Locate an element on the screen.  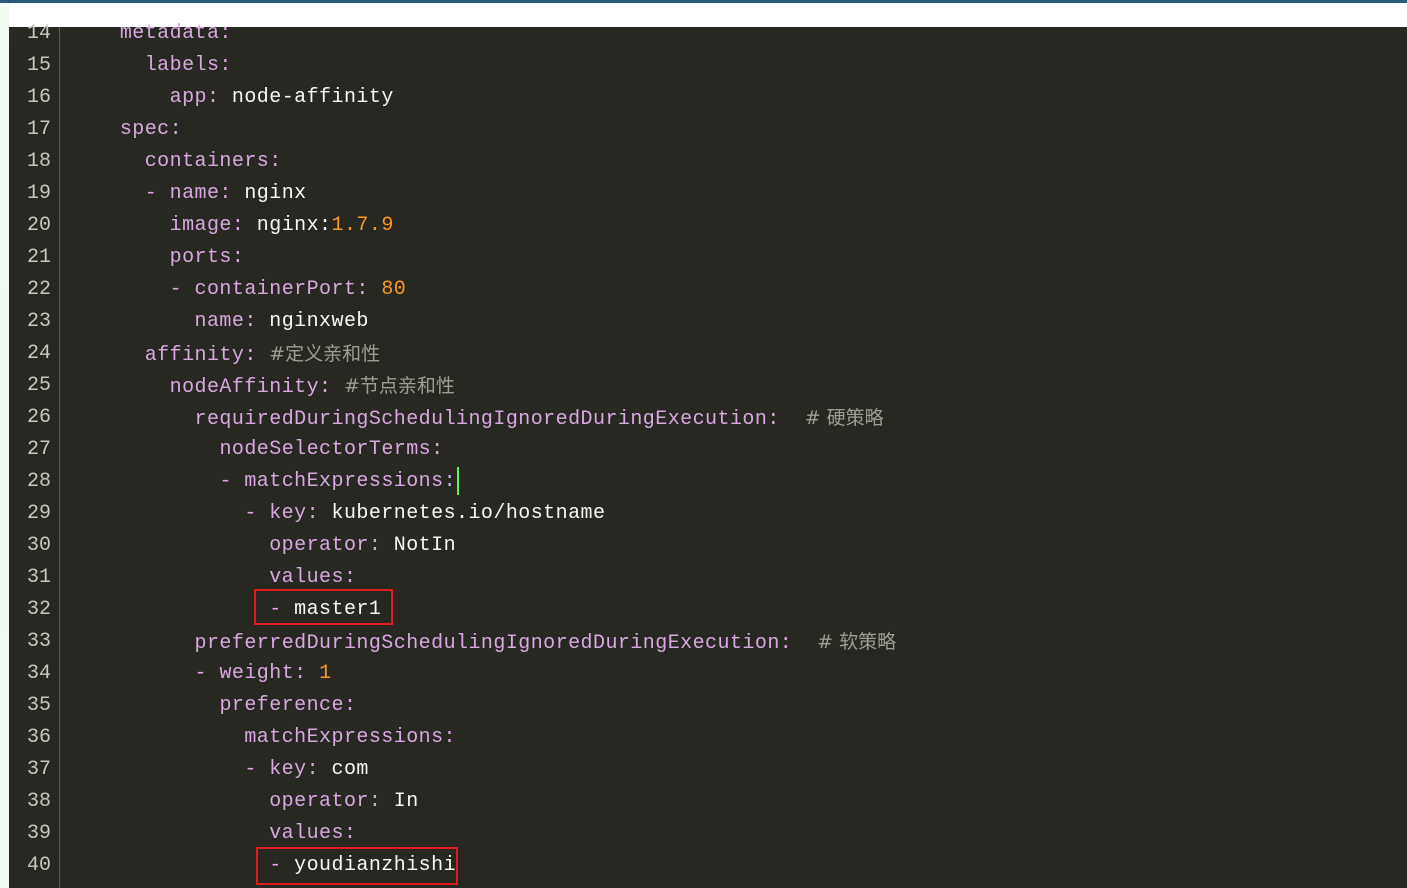
code-line: - weight: 1 is located at coordinates (201, 674).